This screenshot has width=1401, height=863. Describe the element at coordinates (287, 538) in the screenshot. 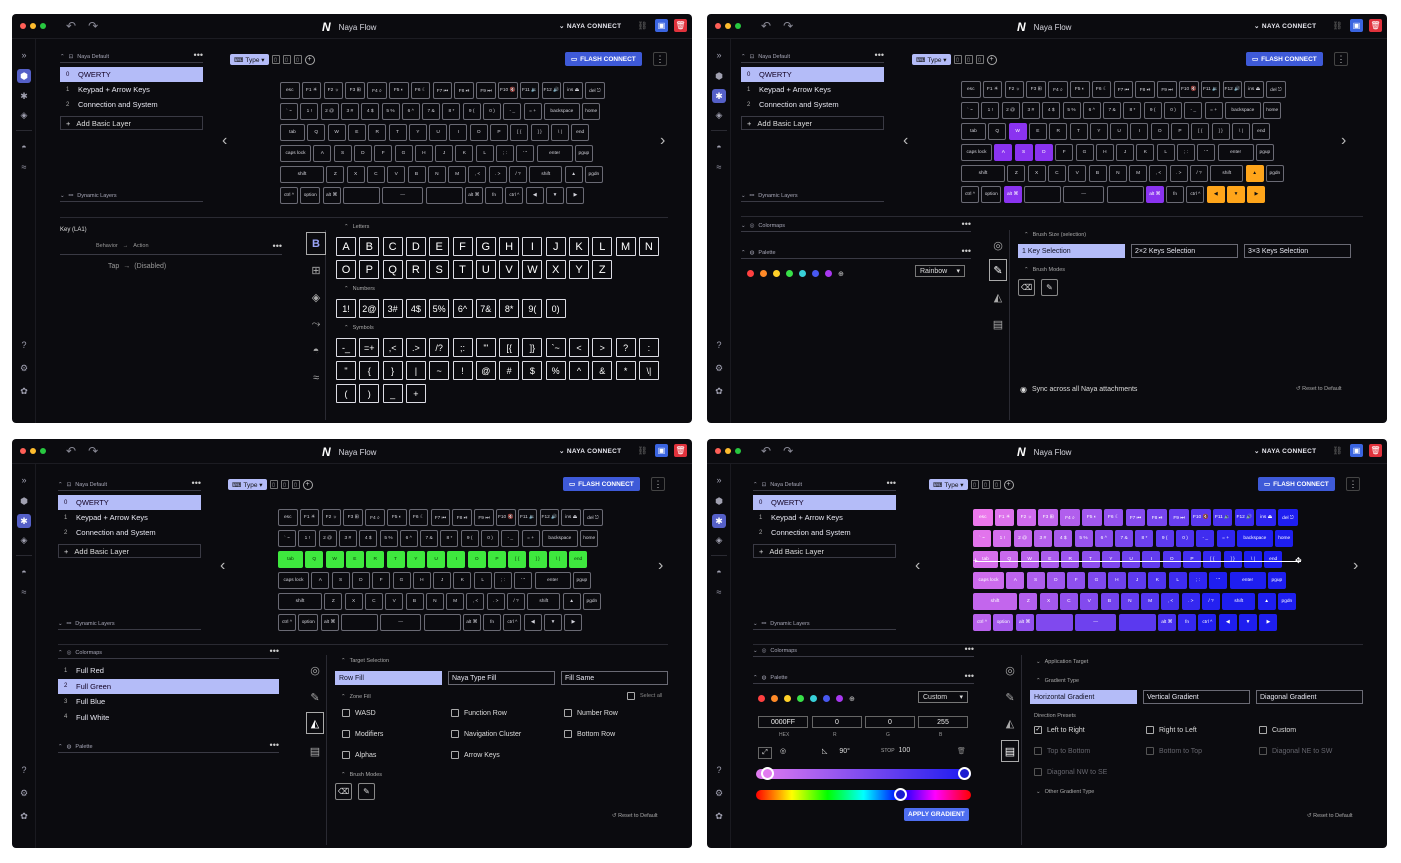

I see `key-1-0: ` ~` at that location.